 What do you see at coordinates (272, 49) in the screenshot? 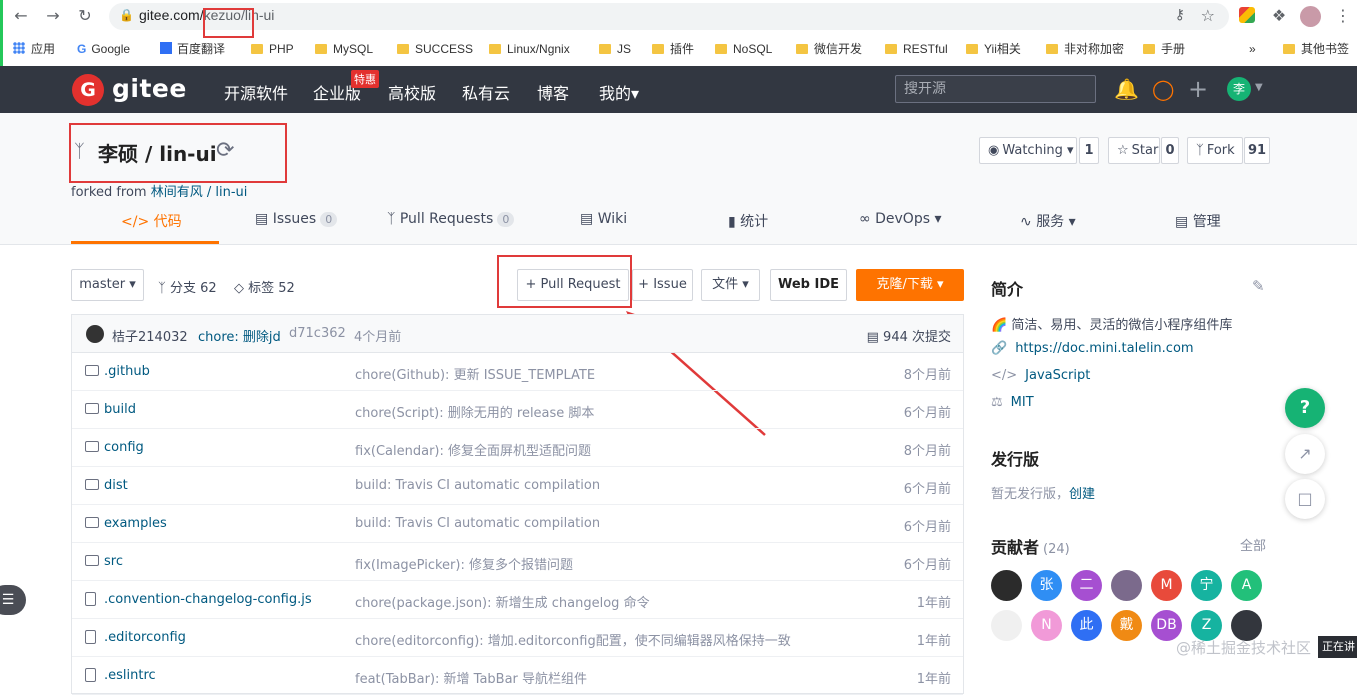
I see `bookmark-folder: PHP` at bounding box center [272, 49].